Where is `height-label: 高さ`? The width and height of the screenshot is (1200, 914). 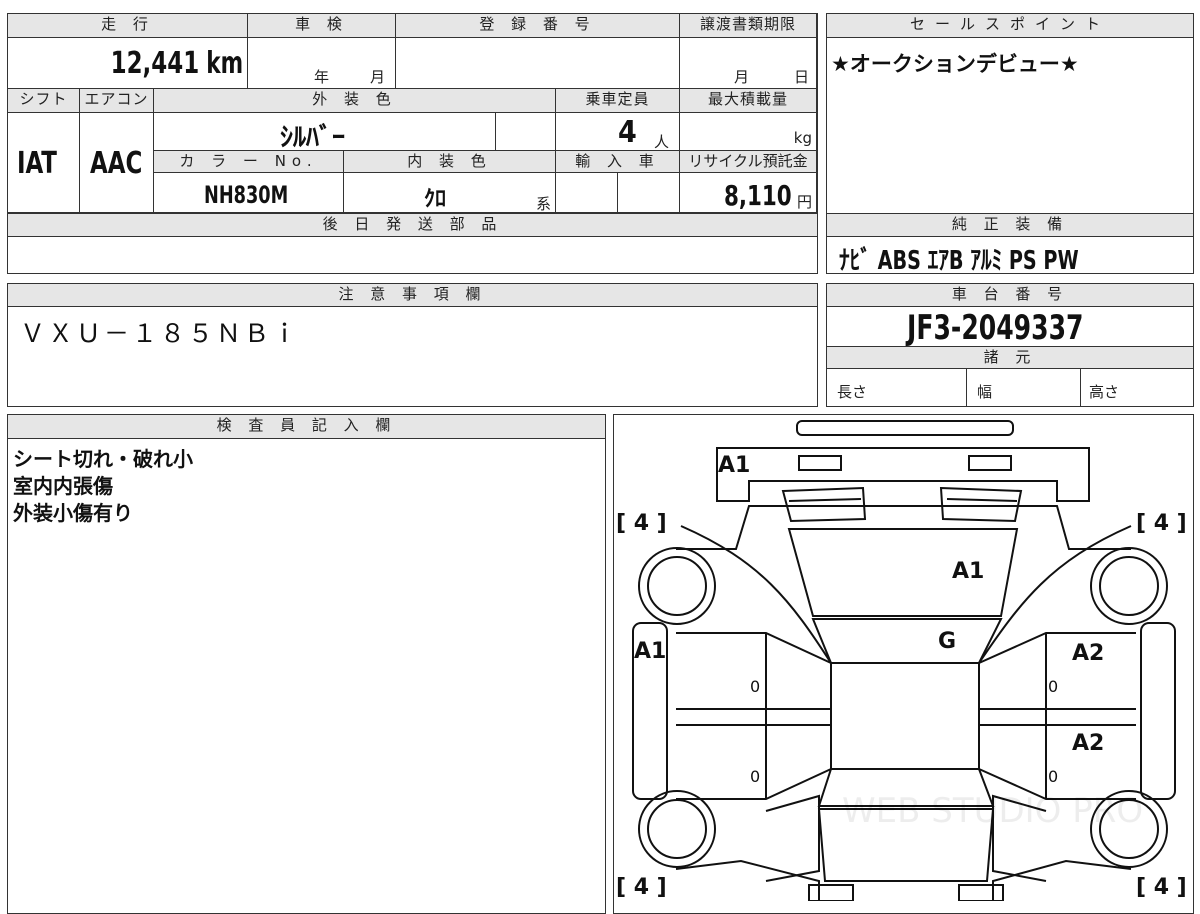
height-label: 高さ is located at coordinates (1104, 392).